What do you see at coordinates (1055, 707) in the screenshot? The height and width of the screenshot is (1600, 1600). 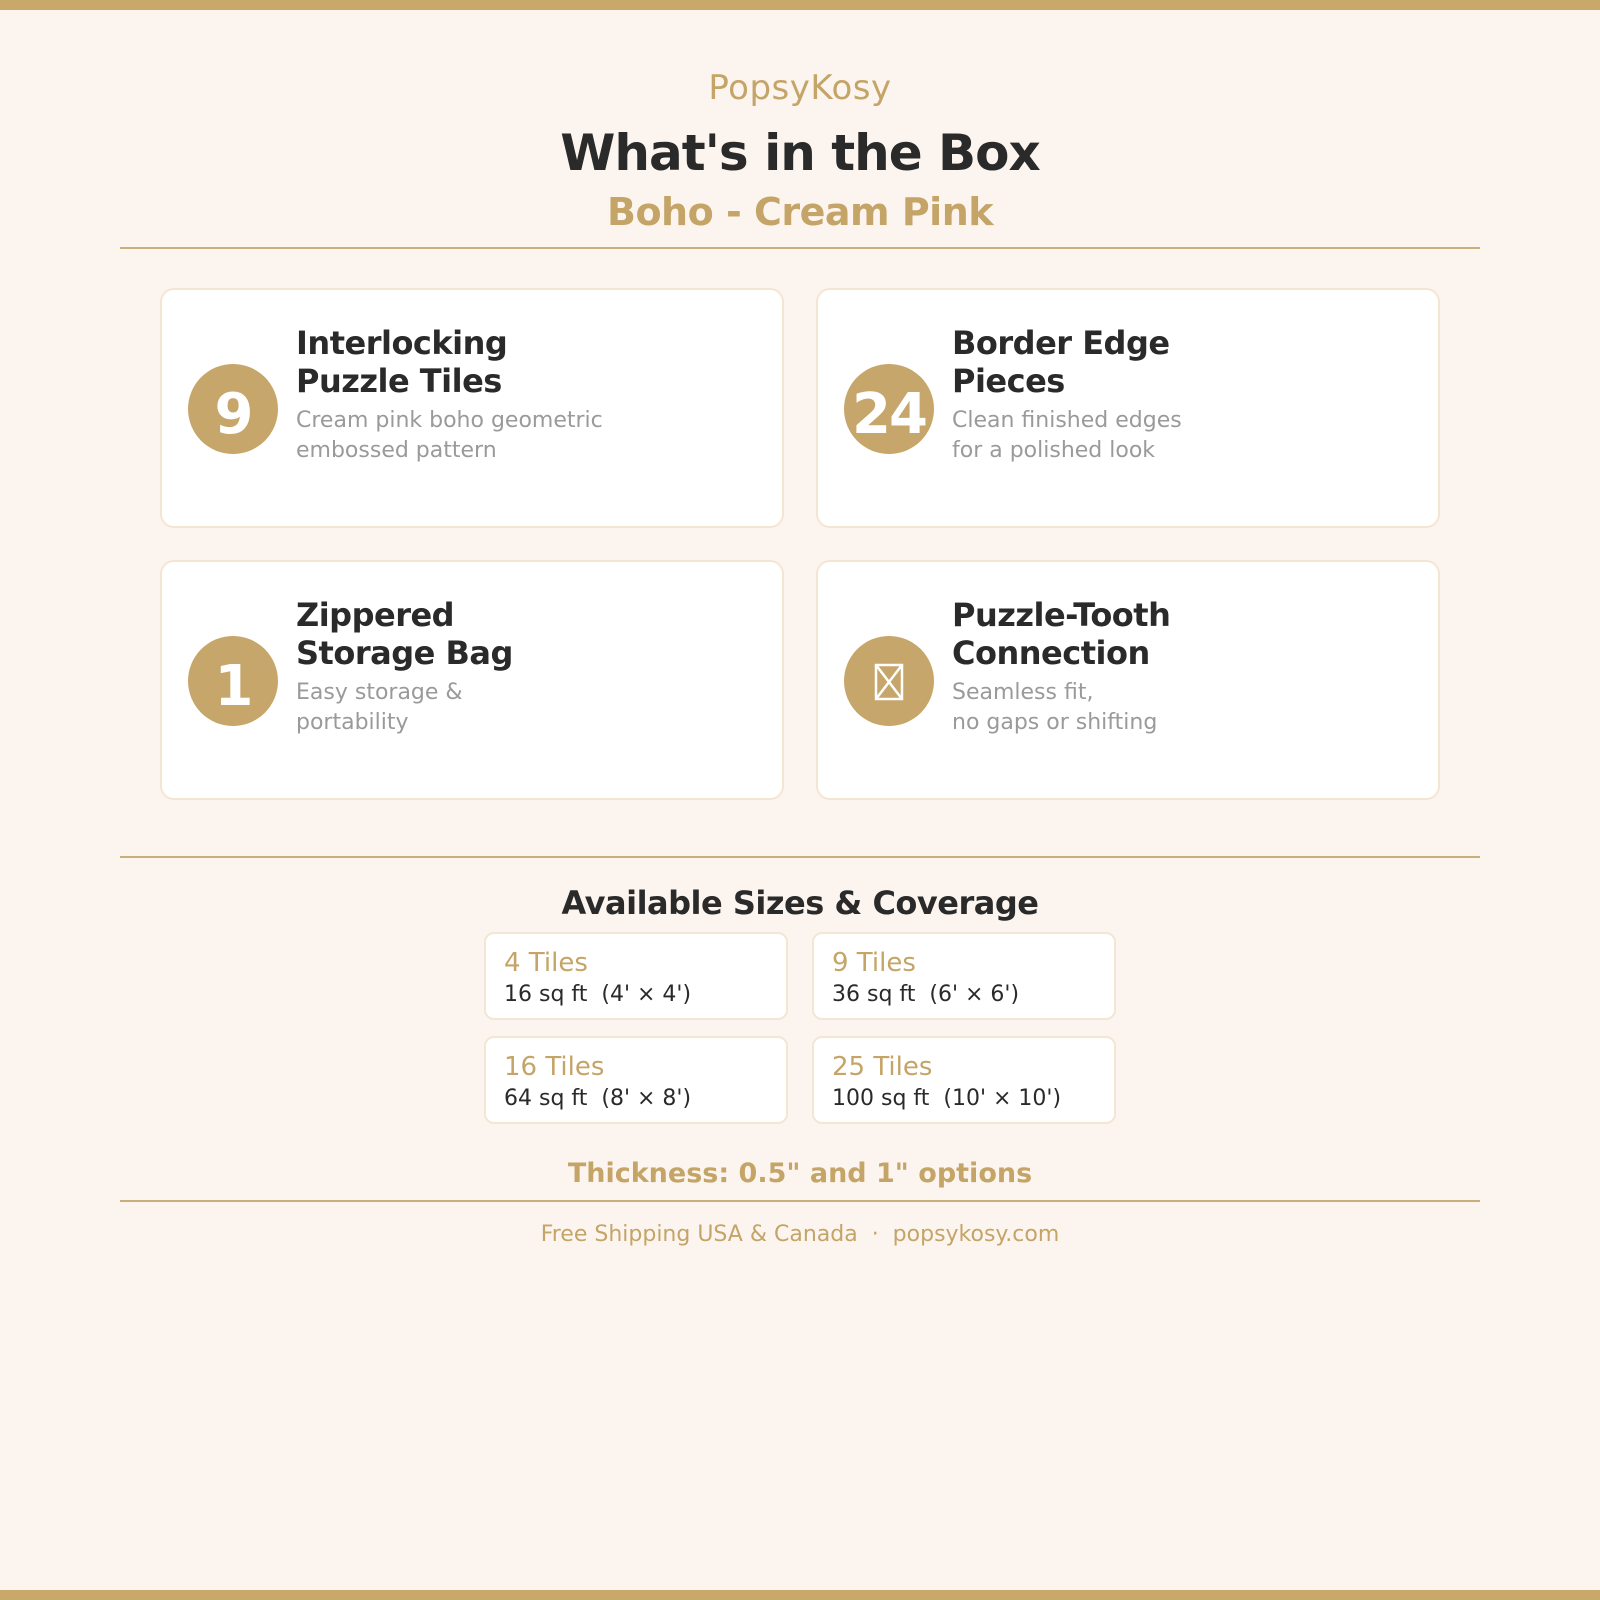 I see `box-item-description: Seamless fit, no gaps or shifting` at bounding box center [1055, 707].